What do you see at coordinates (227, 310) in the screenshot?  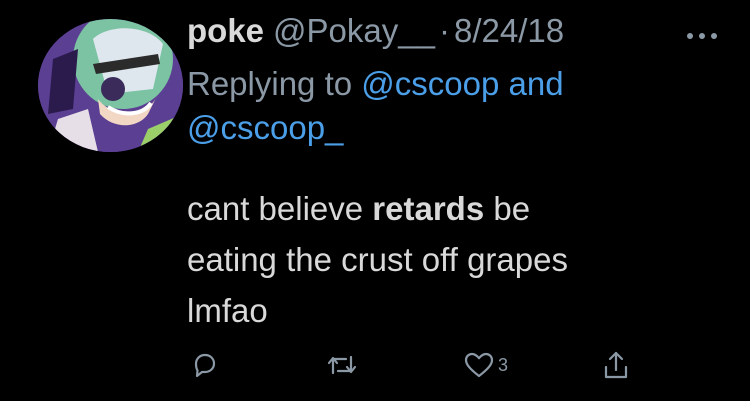 I see `tweet-text-line: lmfao` at bounding box center [227, 310].